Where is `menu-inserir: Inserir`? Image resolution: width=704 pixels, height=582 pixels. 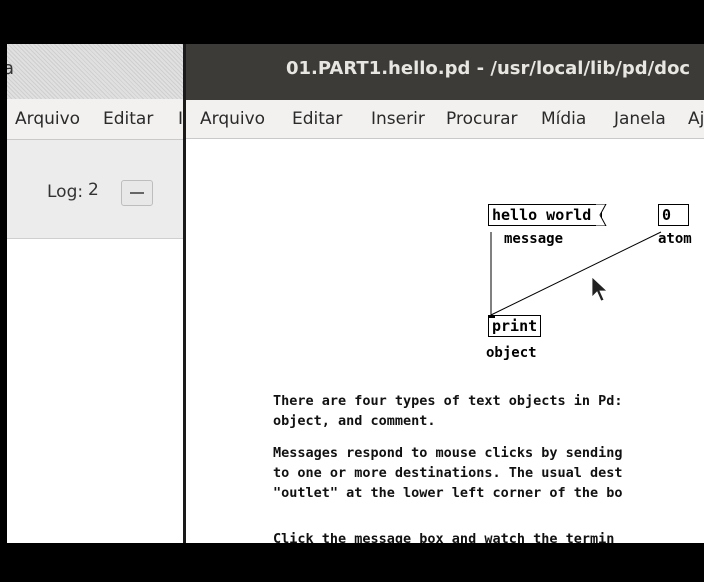
menu-inserir: Inserir is located at coordinates (398, 119).